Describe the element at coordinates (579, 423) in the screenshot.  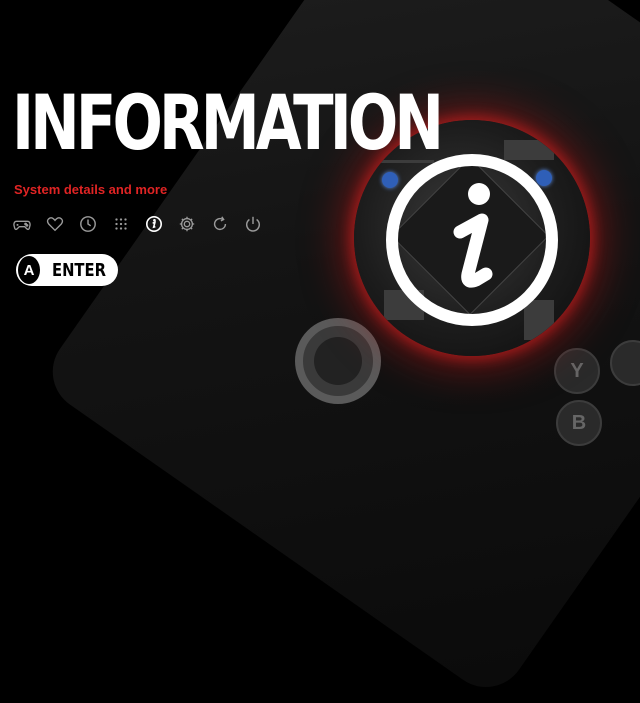
I see `background-button-b: B` at that location.